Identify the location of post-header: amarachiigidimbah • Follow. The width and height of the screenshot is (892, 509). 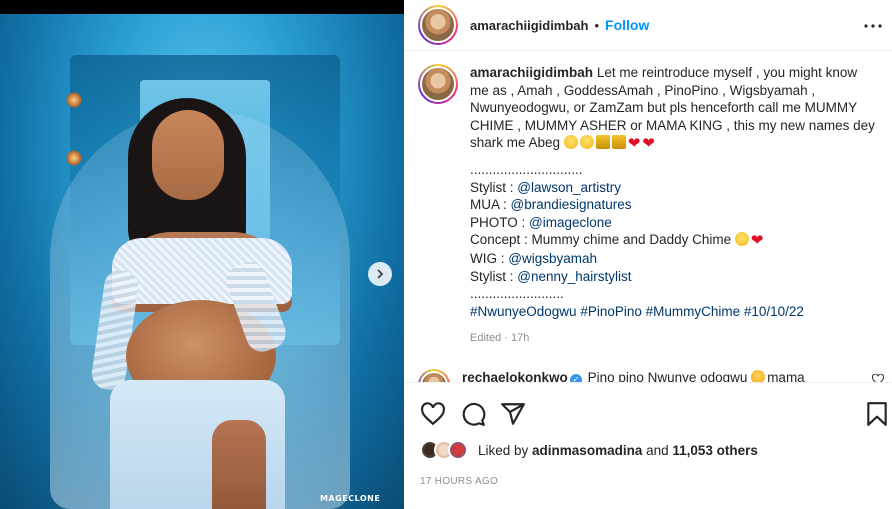
(648, 25).